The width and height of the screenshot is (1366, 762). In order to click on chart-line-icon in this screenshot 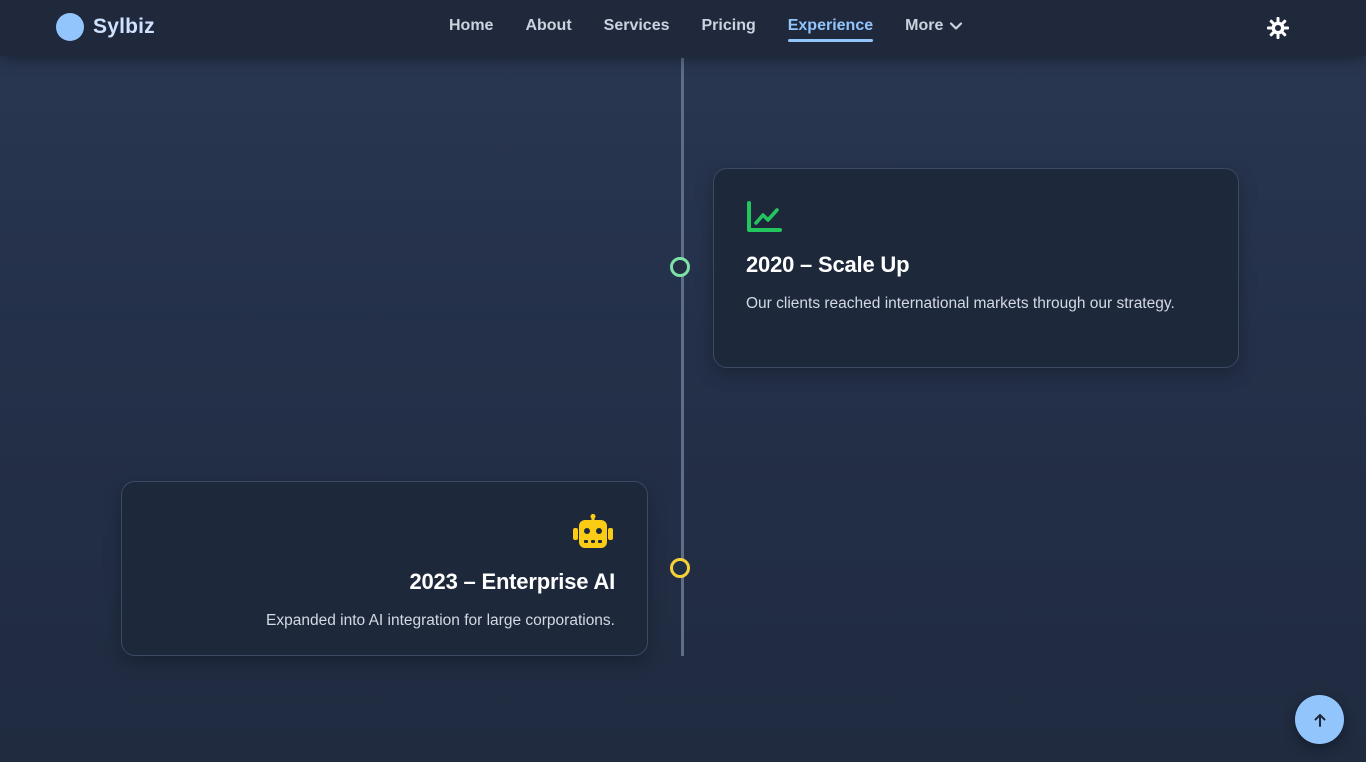, I will do `click(764, 219)`.